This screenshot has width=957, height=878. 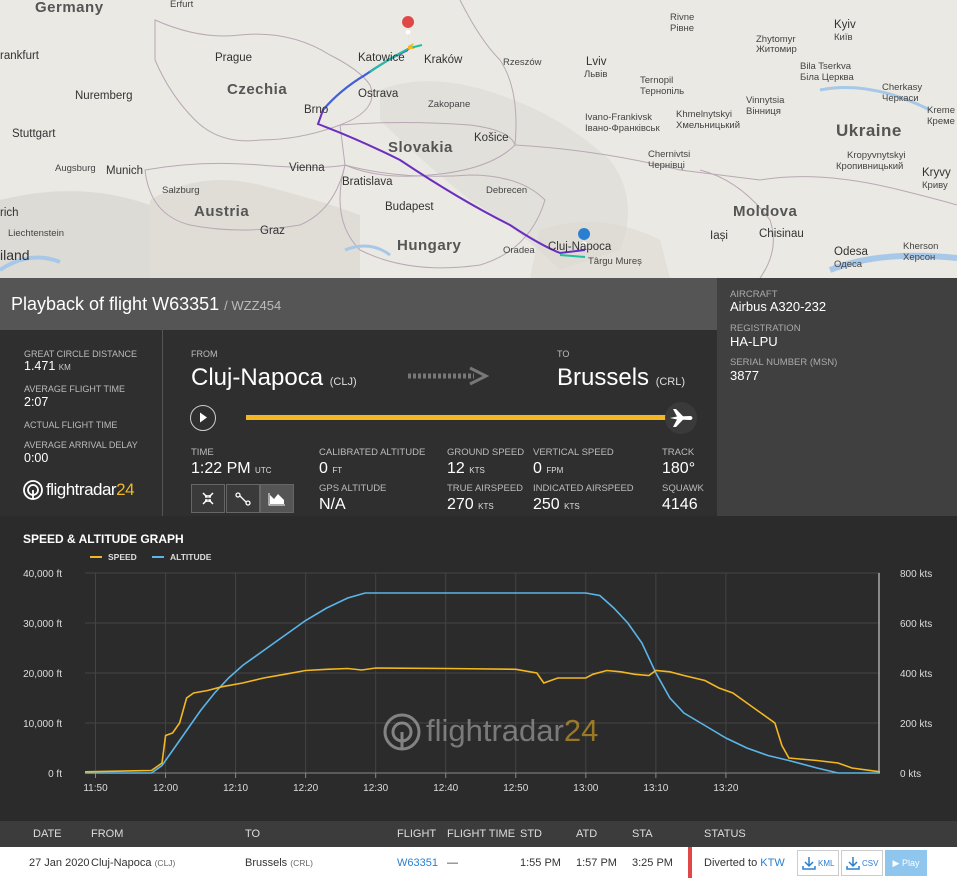 I want to click on row-atd: 1:57 PM, so click(x=596, y=863).